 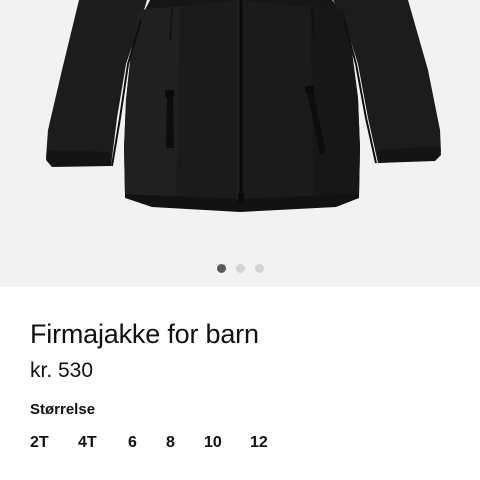 I want to click on image-pagination-dots, so click(x=240, y=270).